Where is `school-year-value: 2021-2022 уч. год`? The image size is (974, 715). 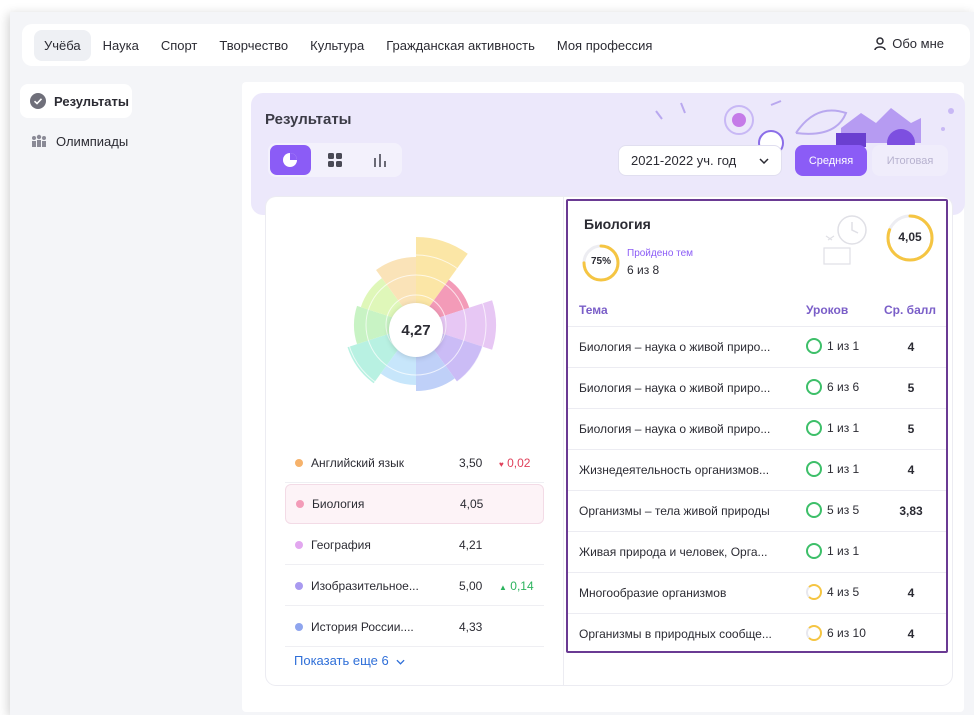 school-year-value: 2021-2022 уч. год is located at coordinates (684, 160).